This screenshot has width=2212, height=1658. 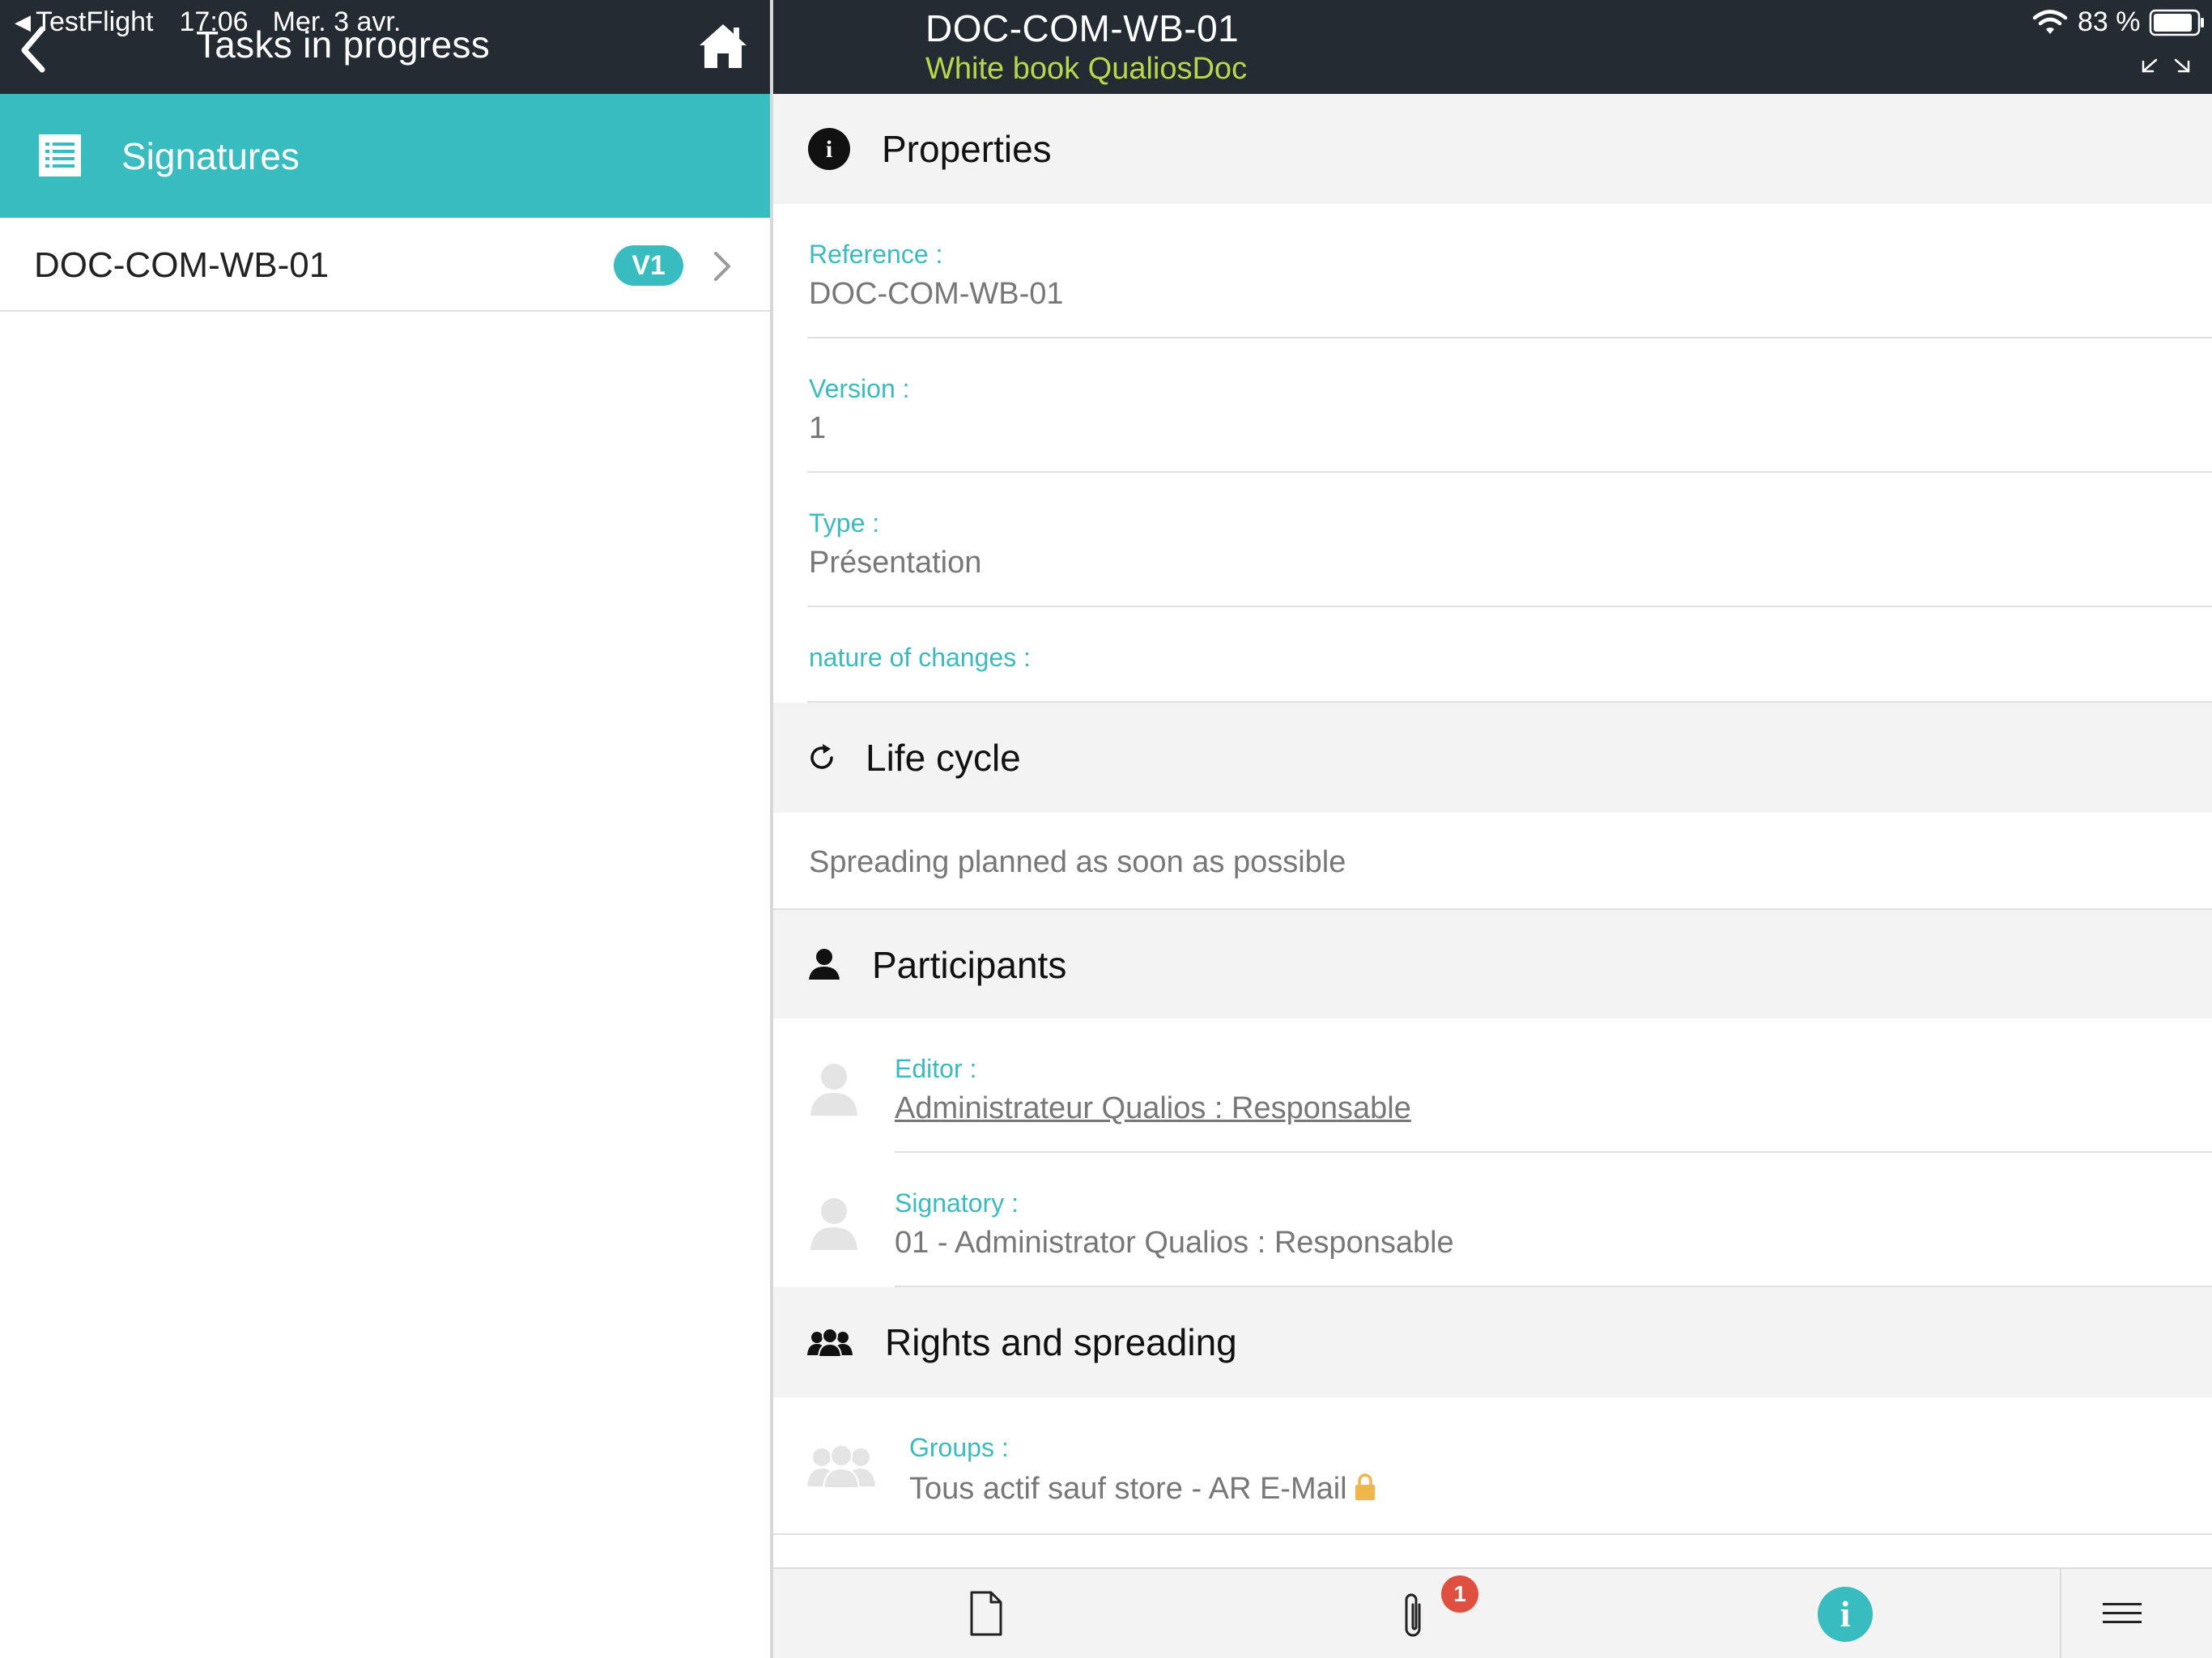 What do you see at coordinates (920, 657) in the screenshot?
I see `field-label: nature of changes :` at bounding box center [920, 657].